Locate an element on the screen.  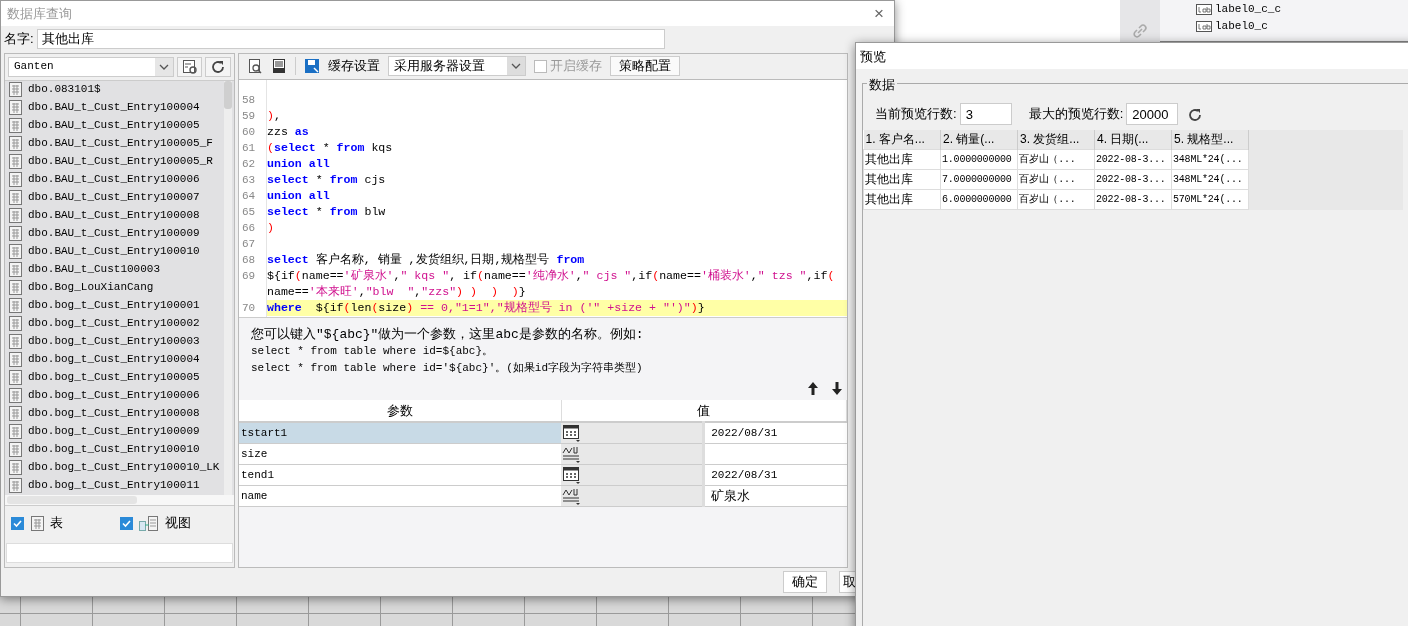
save-icon is located at coordinates (312, 66).